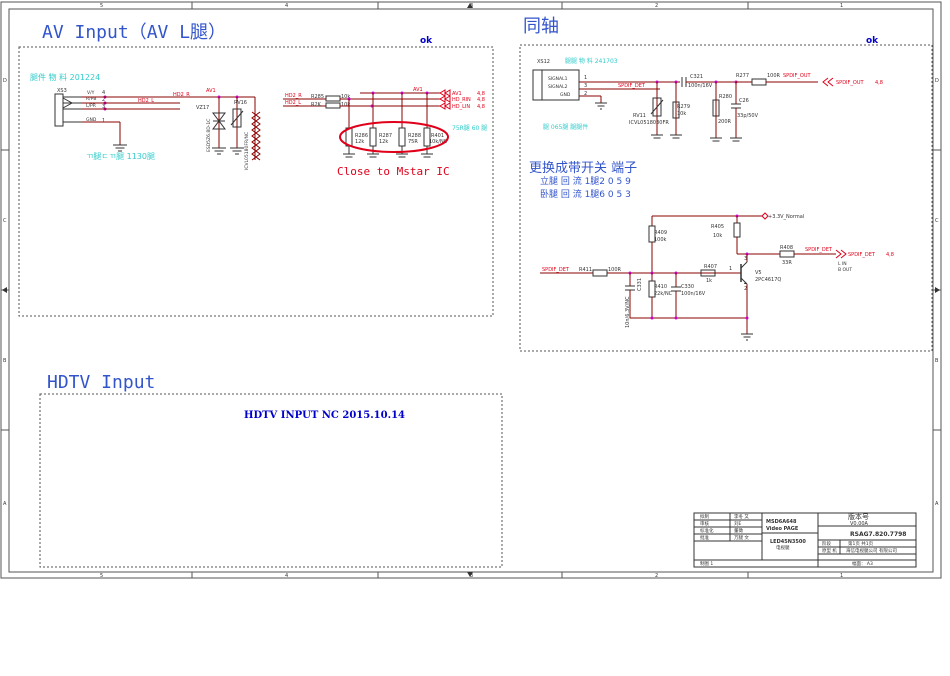  What do you see at coordinates (393, 171) in the screenshot?
I see `close-to-mstar-note: Close to Mstar IC` at bounding box center [393, 171].